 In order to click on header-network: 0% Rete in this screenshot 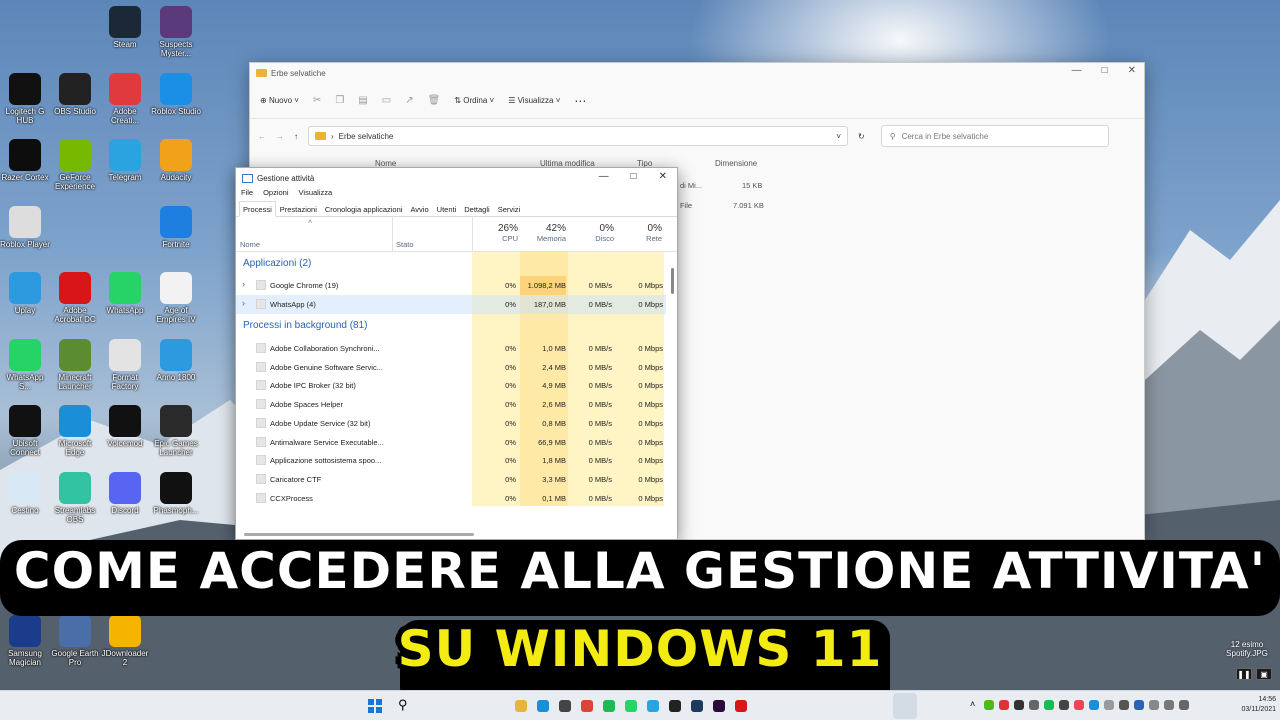, I will do `click(639, 233)`.